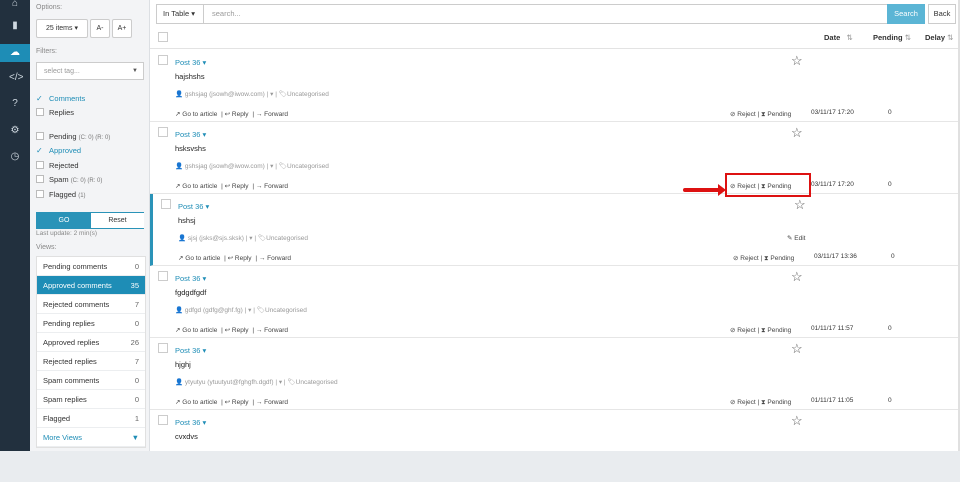 The height and width of the screenshot is (482, 960). Describe the element at coordinates (796, 238) in the screenshot. I see `edit-button: ✎ Edit` at that location.